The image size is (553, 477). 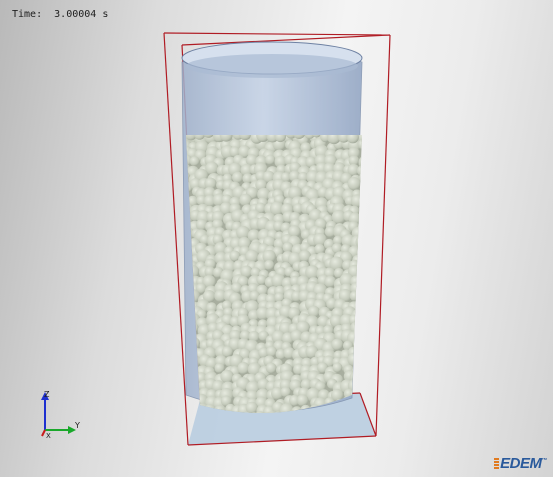 What do you see at coordinates (47, 394) in the screenshot?
I see `z-axis-label: Z` at bounding box center [47, 394].